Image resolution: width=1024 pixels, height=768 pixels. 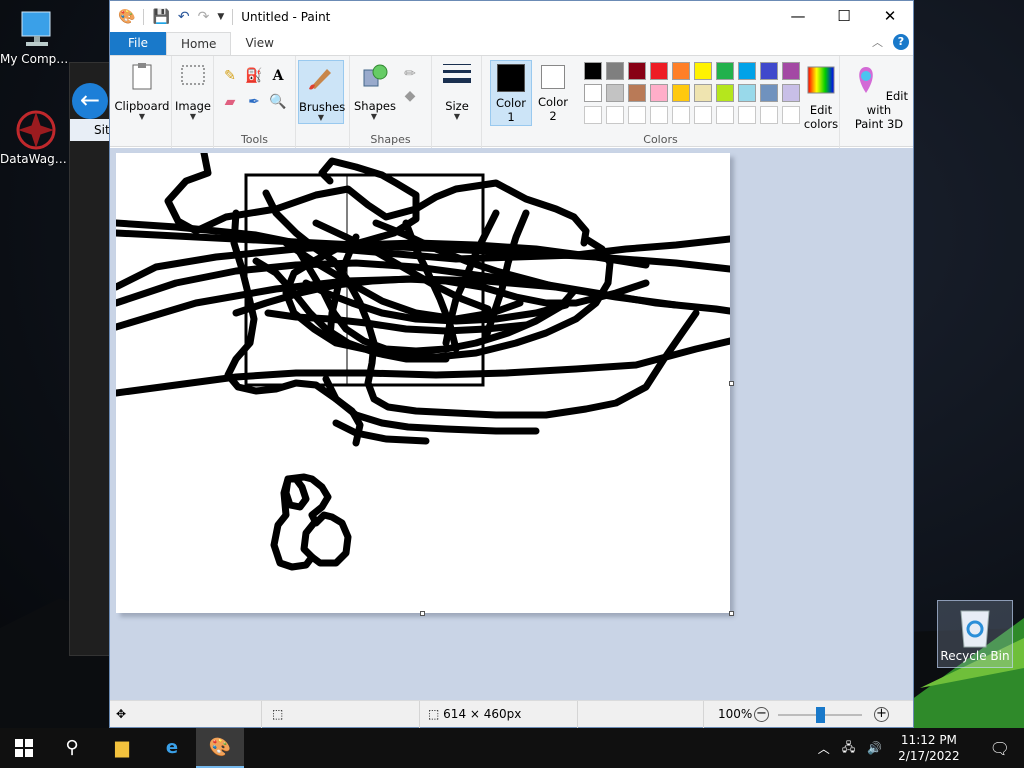 I want to click on quick-access-toolbar: 🎨 💾 ↶ ↷ ▼, so click(x=172, y=16).